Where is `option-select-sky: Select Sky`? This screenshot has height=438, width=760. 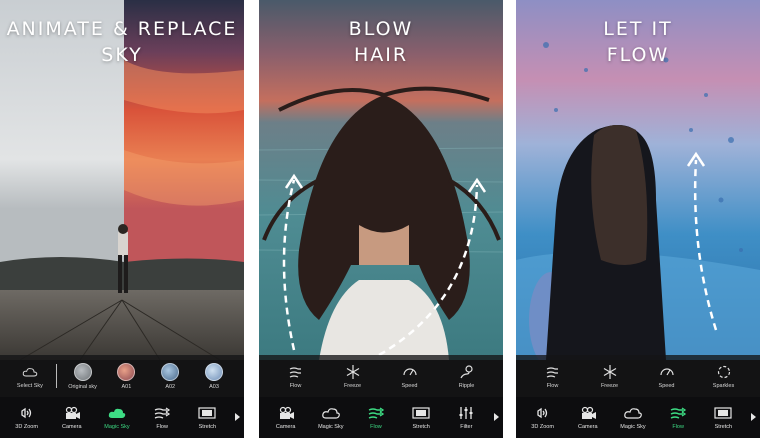
option-select-sky: Select Sky is located at coordinates (30, 376).